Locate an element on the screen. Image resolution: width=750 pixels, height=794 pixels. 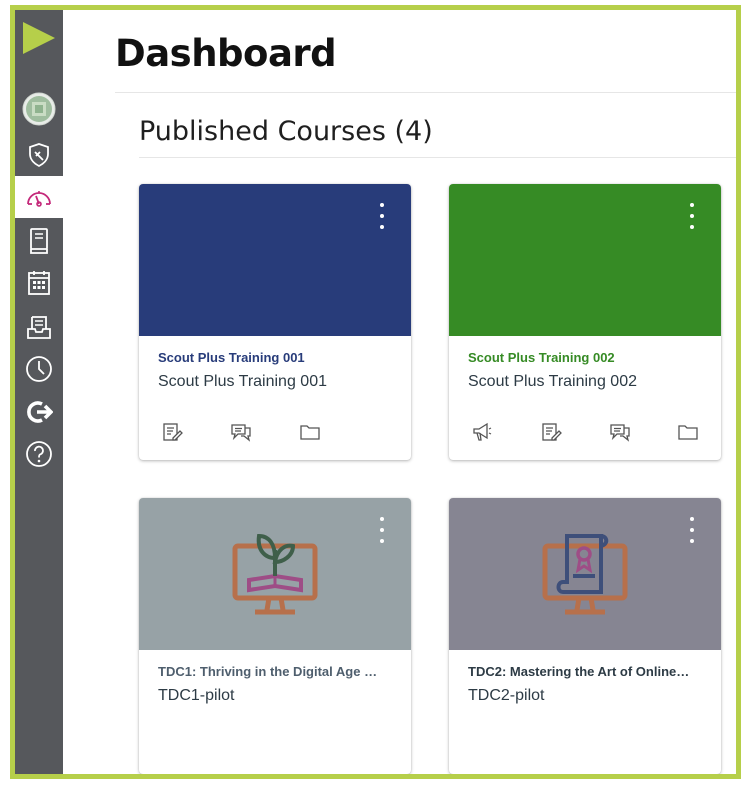
share-arrow-icon is located at coordinates (40, 412).